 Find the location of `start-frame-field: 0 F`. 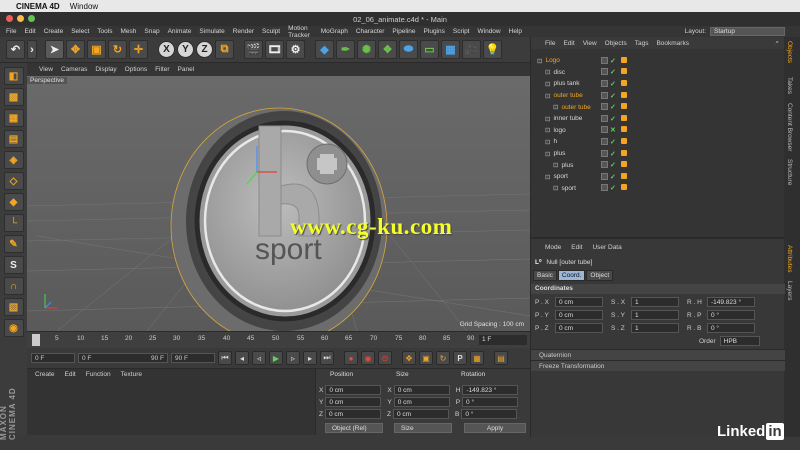

start-frame-field: 0 F is located at coordinates (53, 358).